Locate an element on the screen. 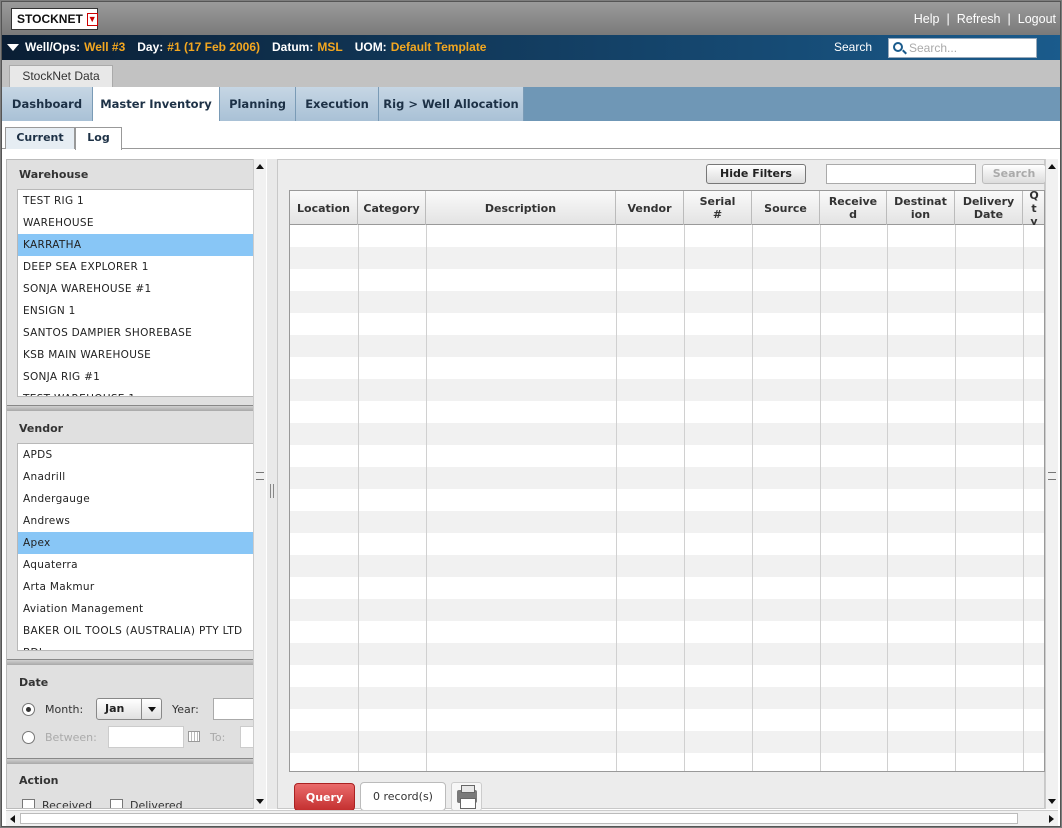 The image size is (1062, 828). column-header-description: Description is located at coordinates (521, 208).